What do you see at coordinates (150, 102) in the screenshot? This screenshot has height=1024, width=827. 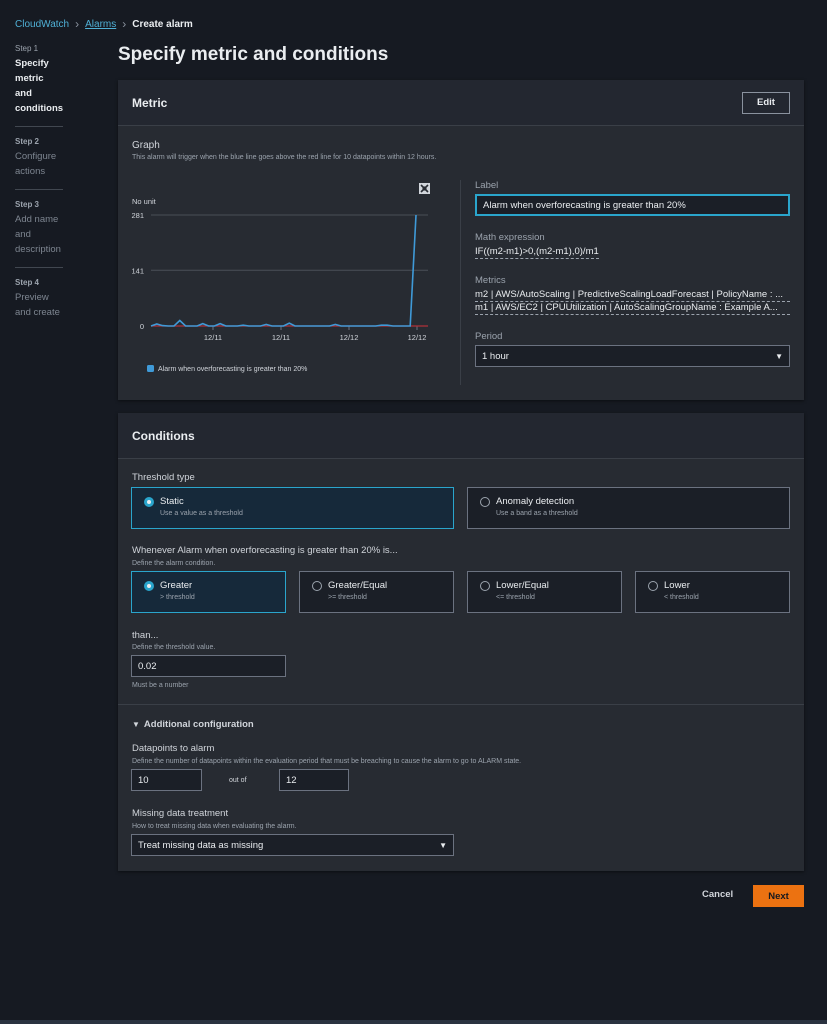 I see `metric-panel-title: Metric` at bounding box center [150, 102].